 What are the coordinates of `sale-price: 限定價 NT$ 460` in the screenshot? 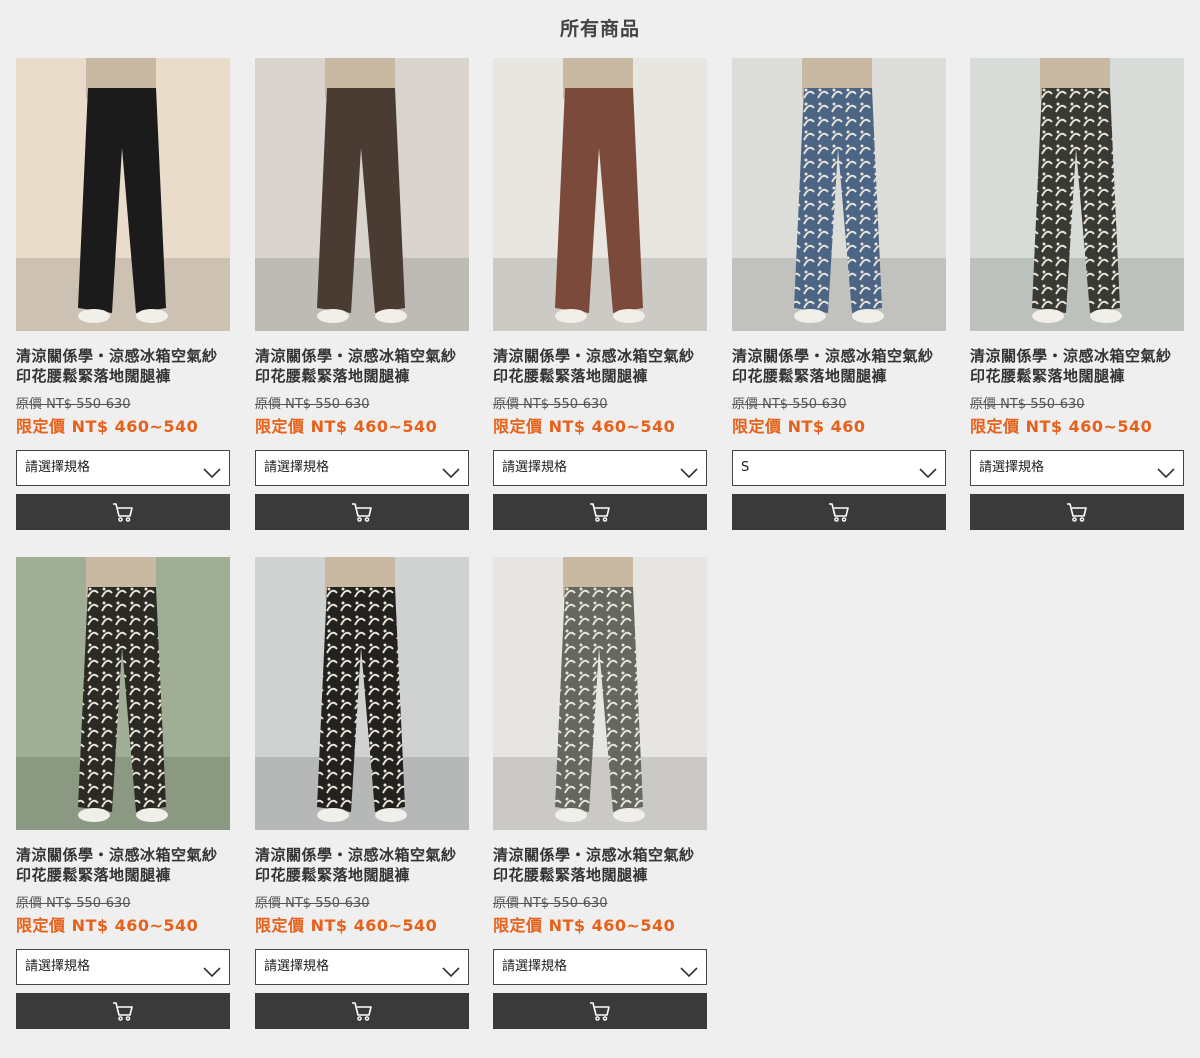 It's located at (799, 426).